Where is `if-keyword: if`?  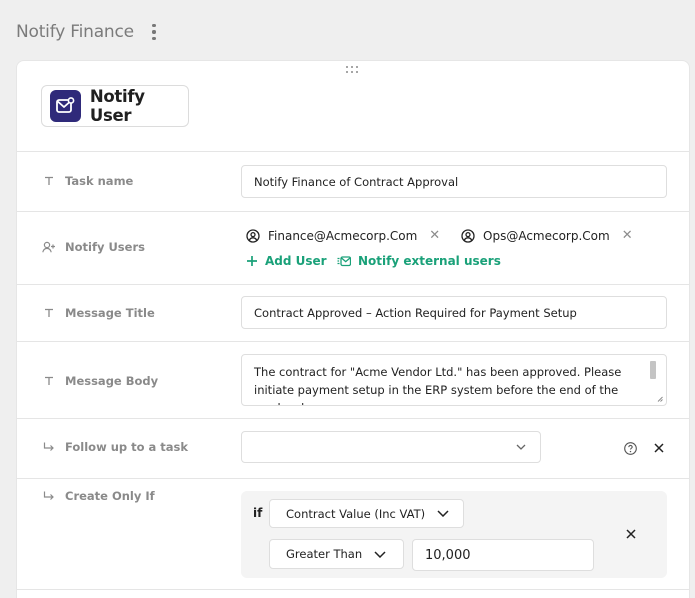
if-keyword: if is located at coordinates (258, 513).